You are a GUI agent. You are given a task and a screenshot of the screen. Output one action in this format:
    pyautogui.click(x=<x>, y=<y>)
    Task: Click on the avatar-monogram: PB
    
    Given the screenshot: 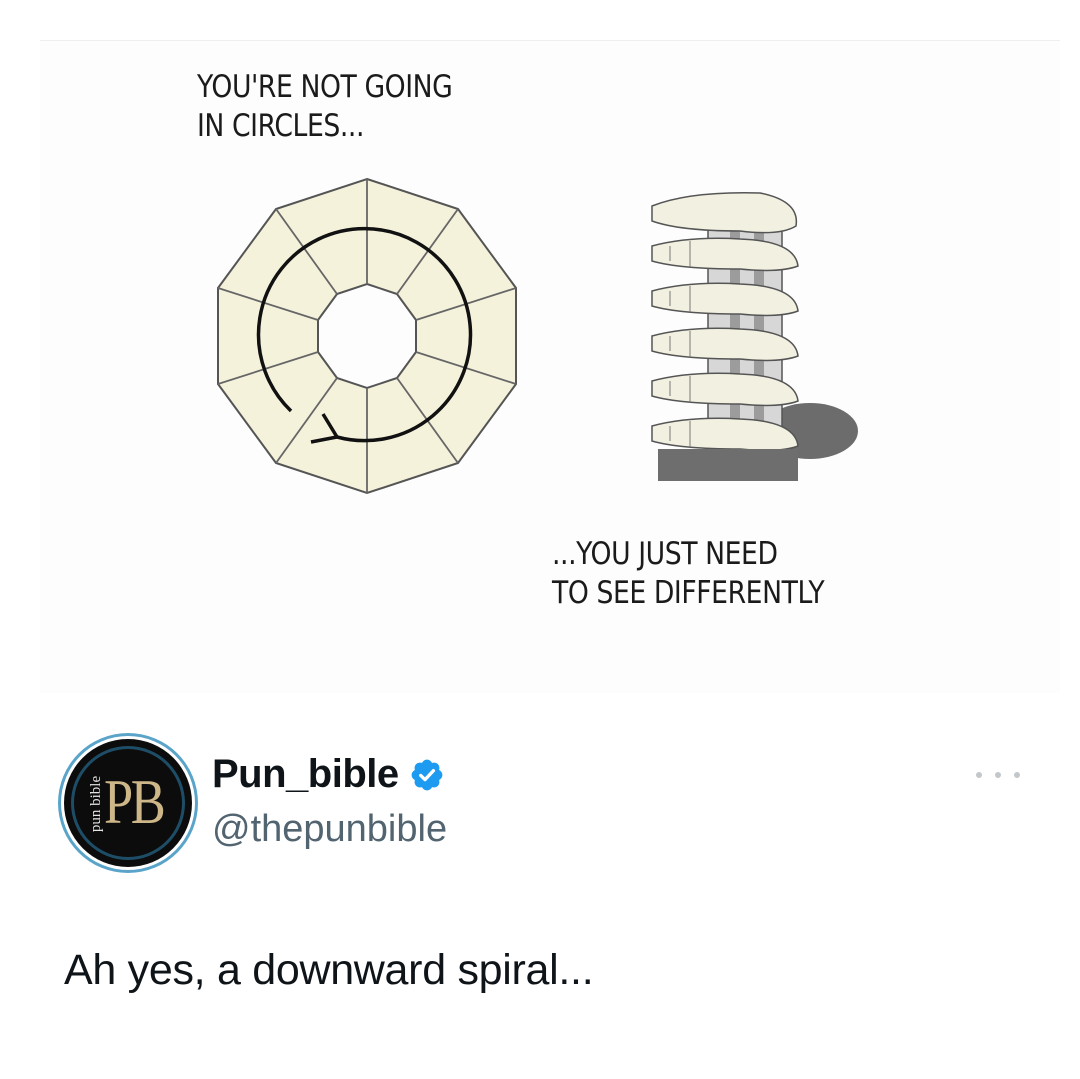 What is the action you would take?
    pyautogui.click(x=135, y=801)
    